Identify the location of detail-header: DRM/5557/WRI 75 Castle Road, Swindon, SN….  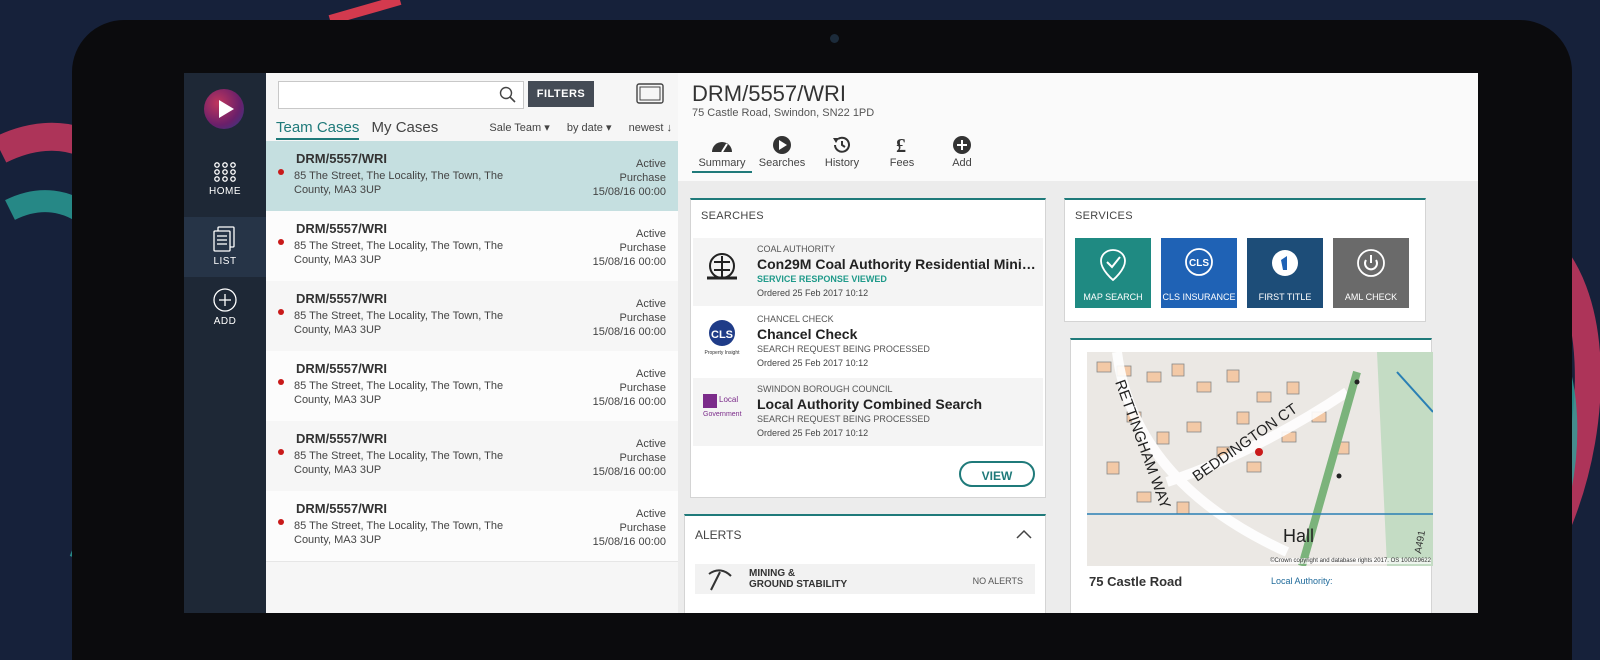
(1078, 127).